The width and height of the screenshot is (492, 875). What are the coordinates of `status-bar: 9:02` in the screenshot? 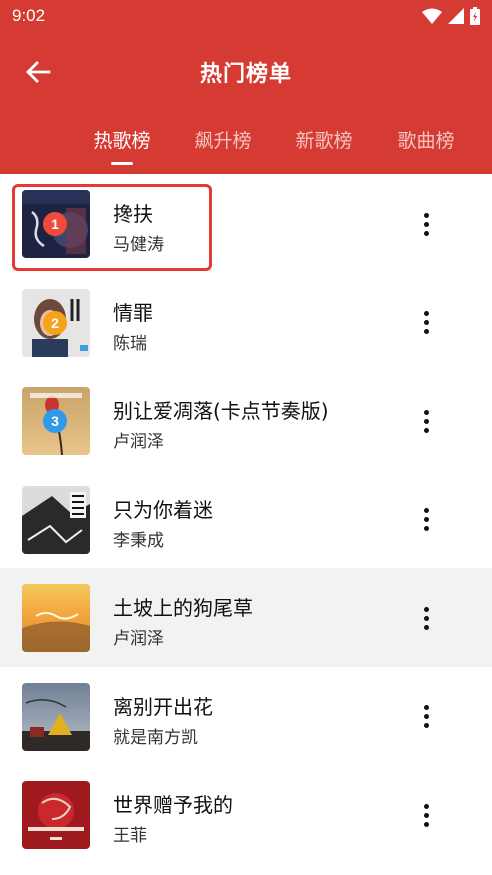 It's located at (246, 16).